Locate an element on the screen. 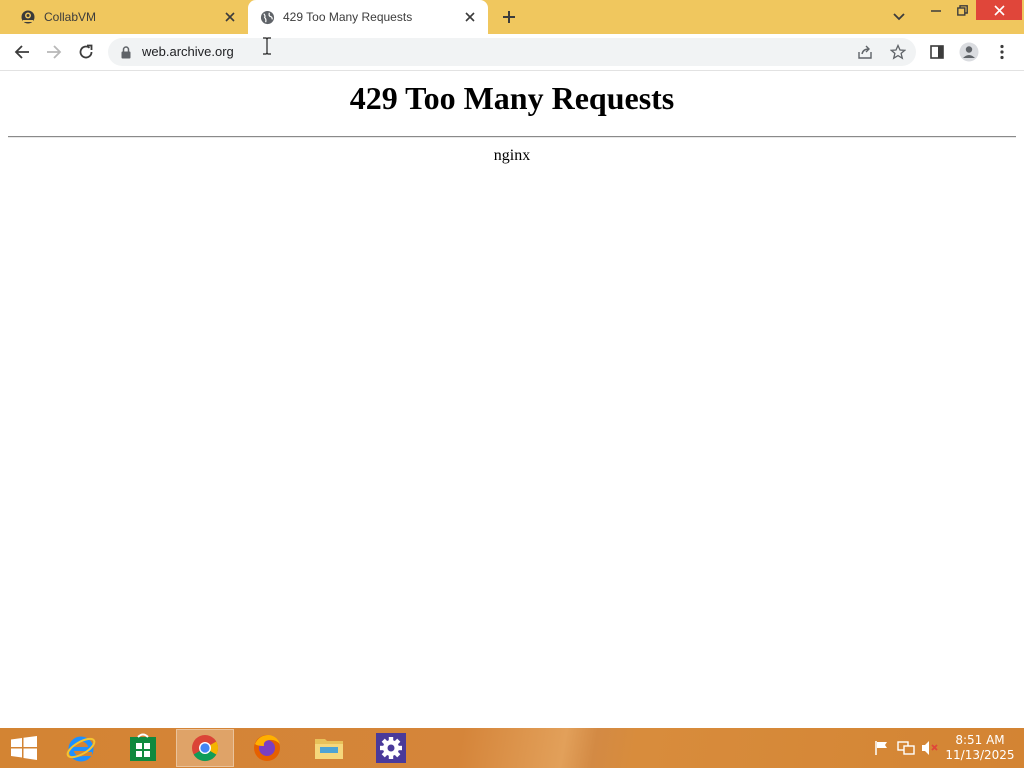 This screenshot has height=768, width=1024. clock-time: 8:51 AM is located at coordinates (980, 740).